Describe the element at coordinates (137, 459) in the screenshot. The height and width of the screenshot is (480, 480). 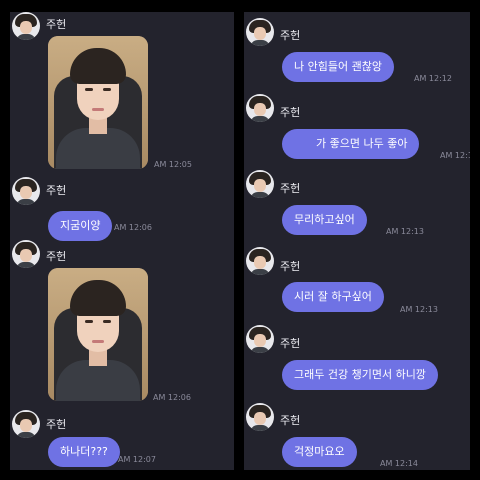
I see `message-time: AM 12:07` at that location.